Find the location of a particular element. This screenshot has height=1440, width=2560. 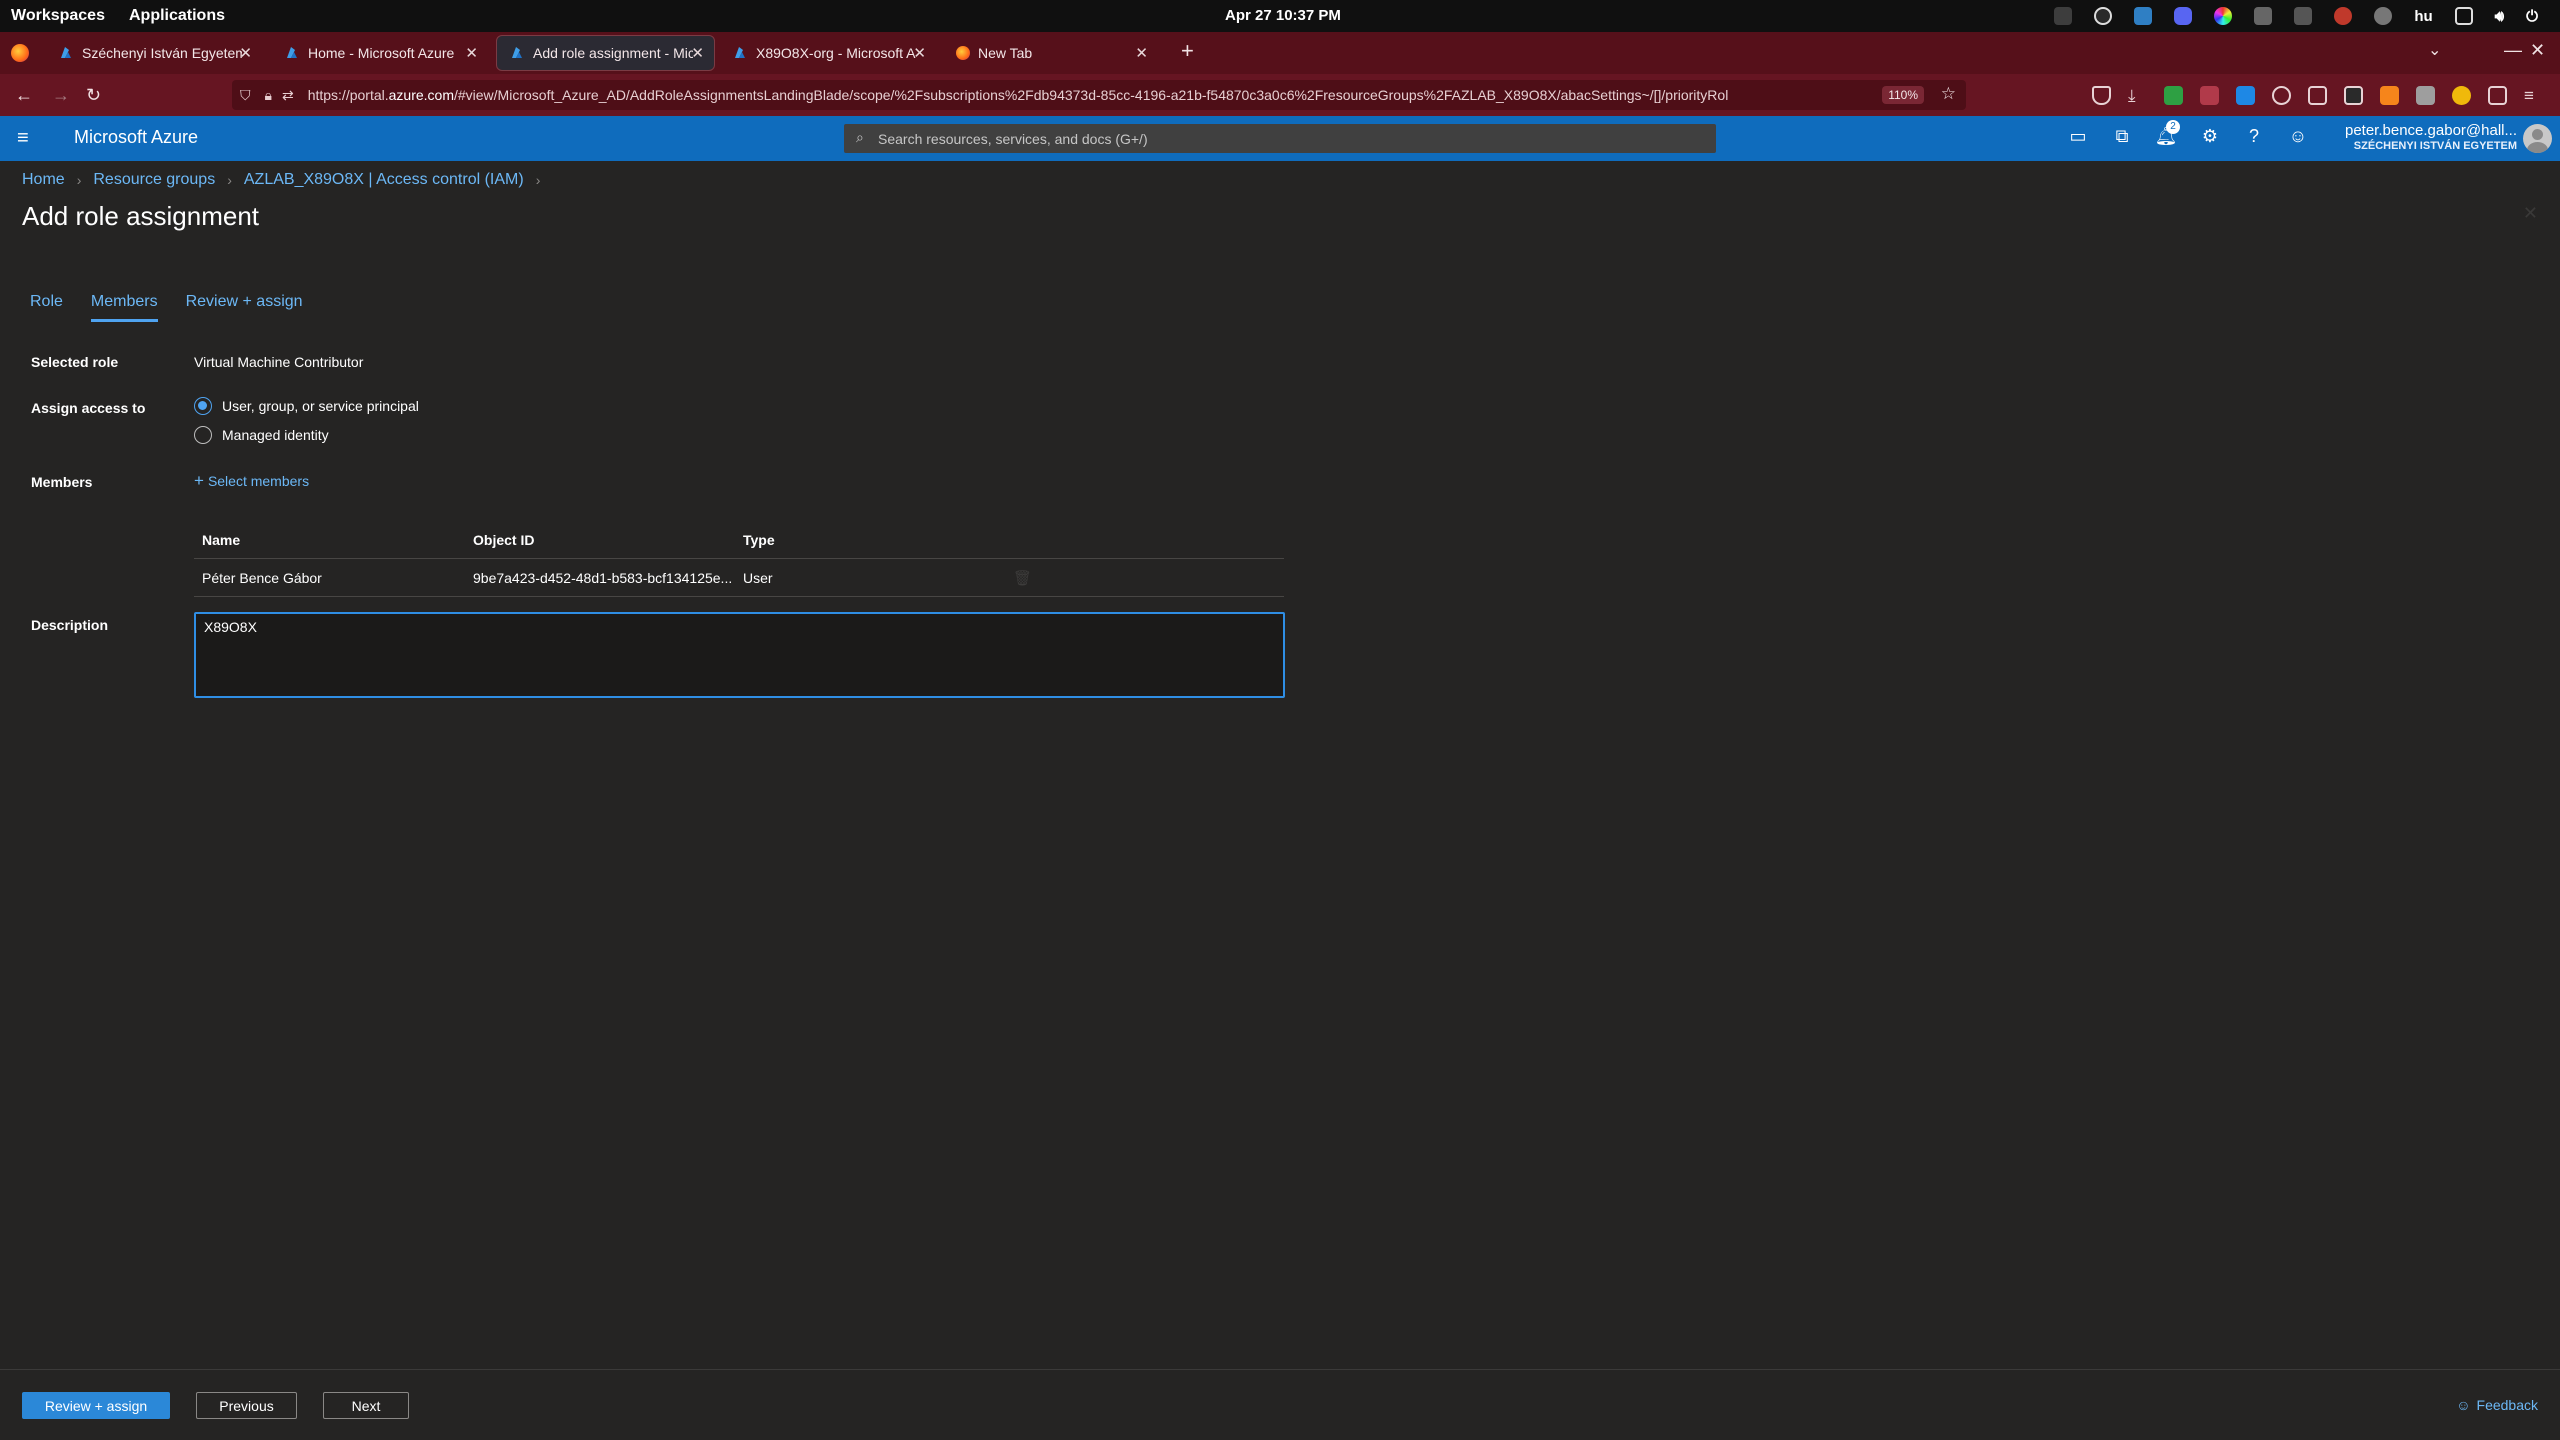

feedback-link: ☺ Feedback is located at coordinates (2497, 1405).